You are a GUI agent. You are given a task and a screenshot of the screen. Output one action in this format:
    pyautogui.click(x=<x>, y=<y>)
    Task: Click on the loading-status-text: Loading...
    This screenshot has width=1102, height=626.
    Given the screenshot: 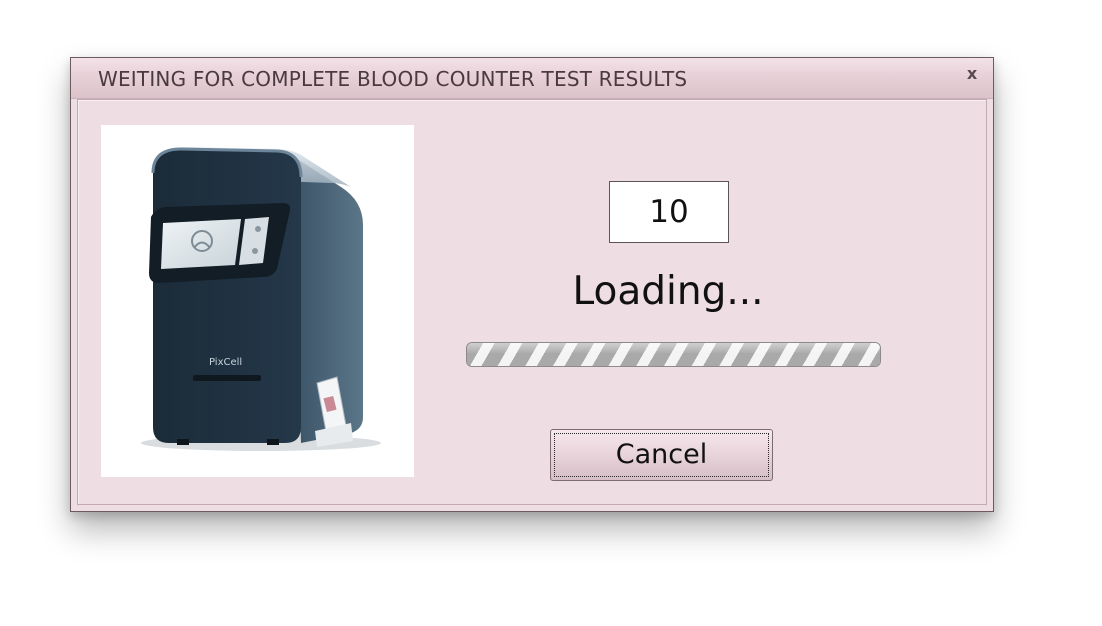 What is the action you would take?
    pyautogui.click(x=668, y=291)
    